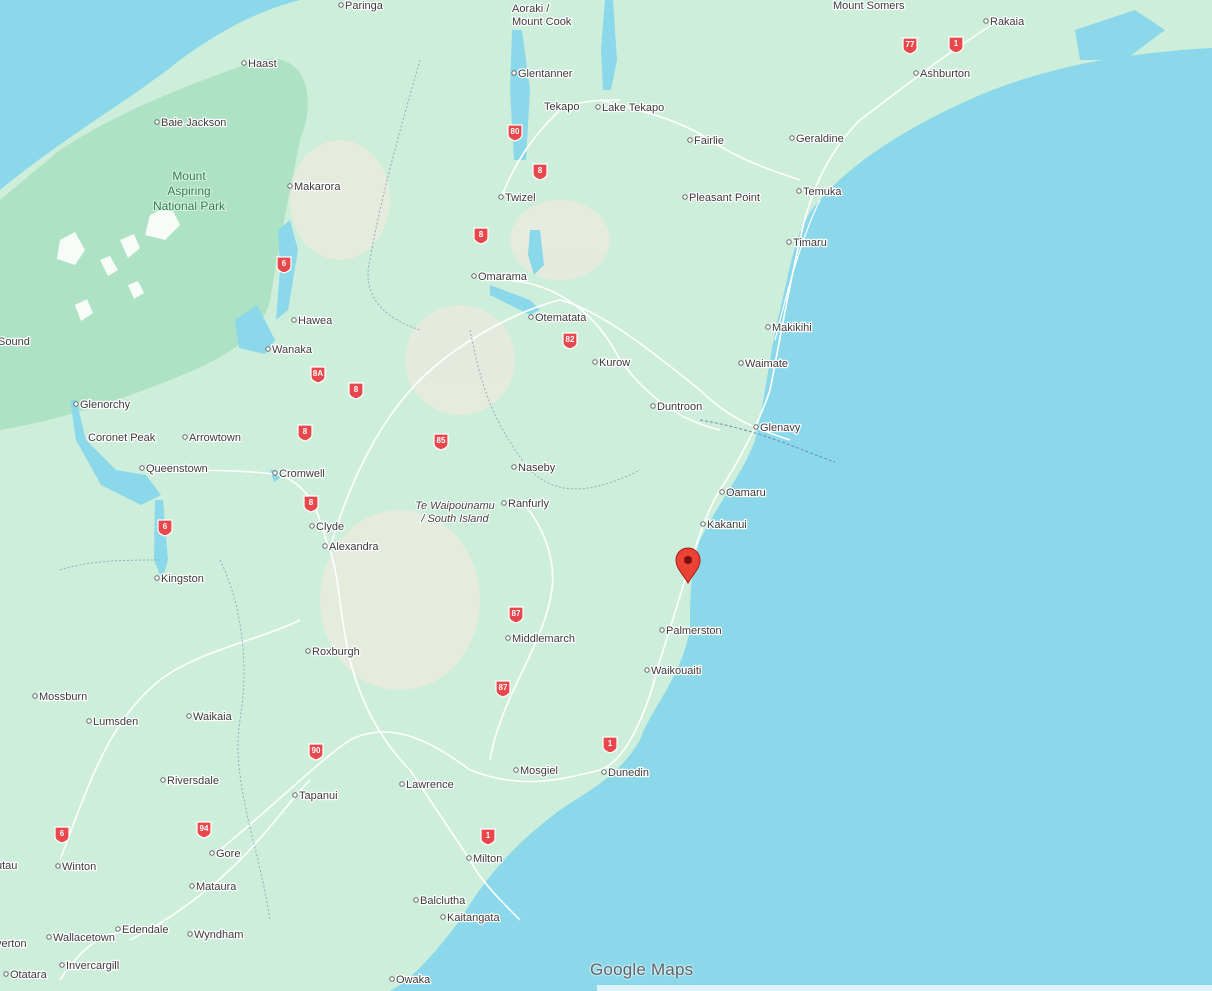 This screenshot has height=991, width=1212. What do you see at coordinates (316, 321) in the screenshot?
I see `place-label: Hawea` at bounding box center [316, 321].